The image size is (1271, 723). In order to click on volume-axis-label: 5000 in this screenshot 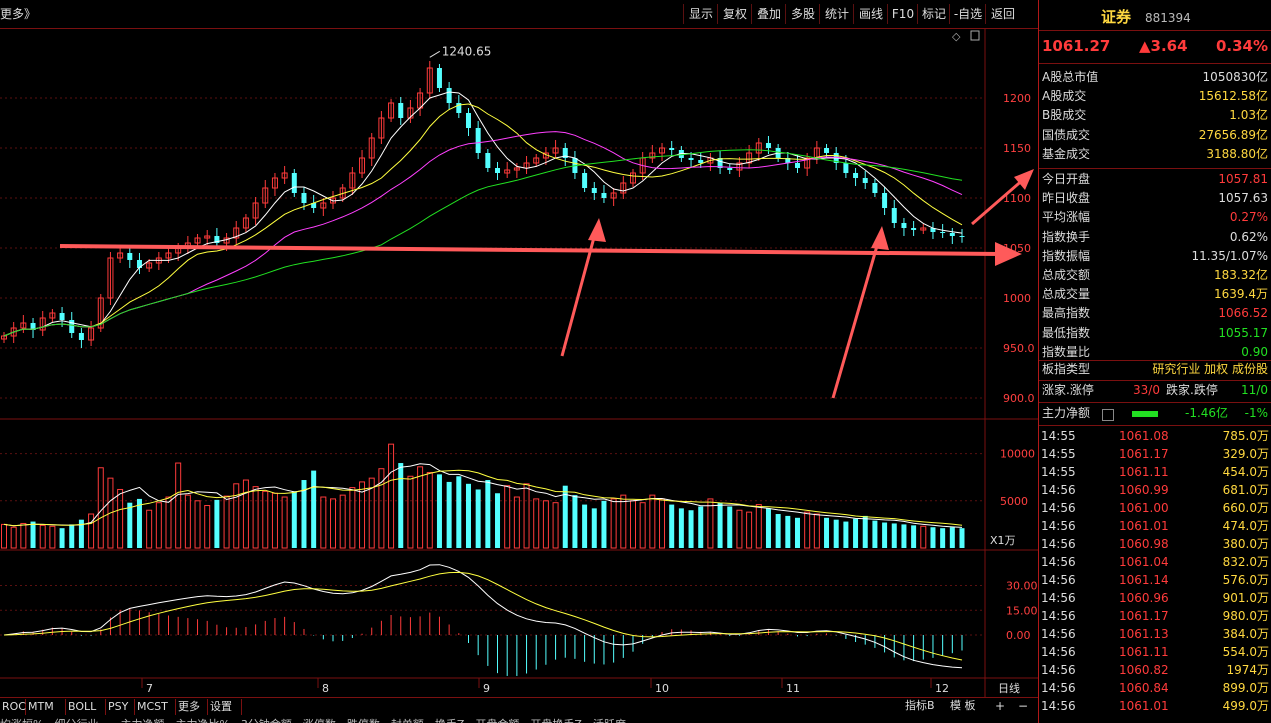, I will do `click(1014, 501)`.